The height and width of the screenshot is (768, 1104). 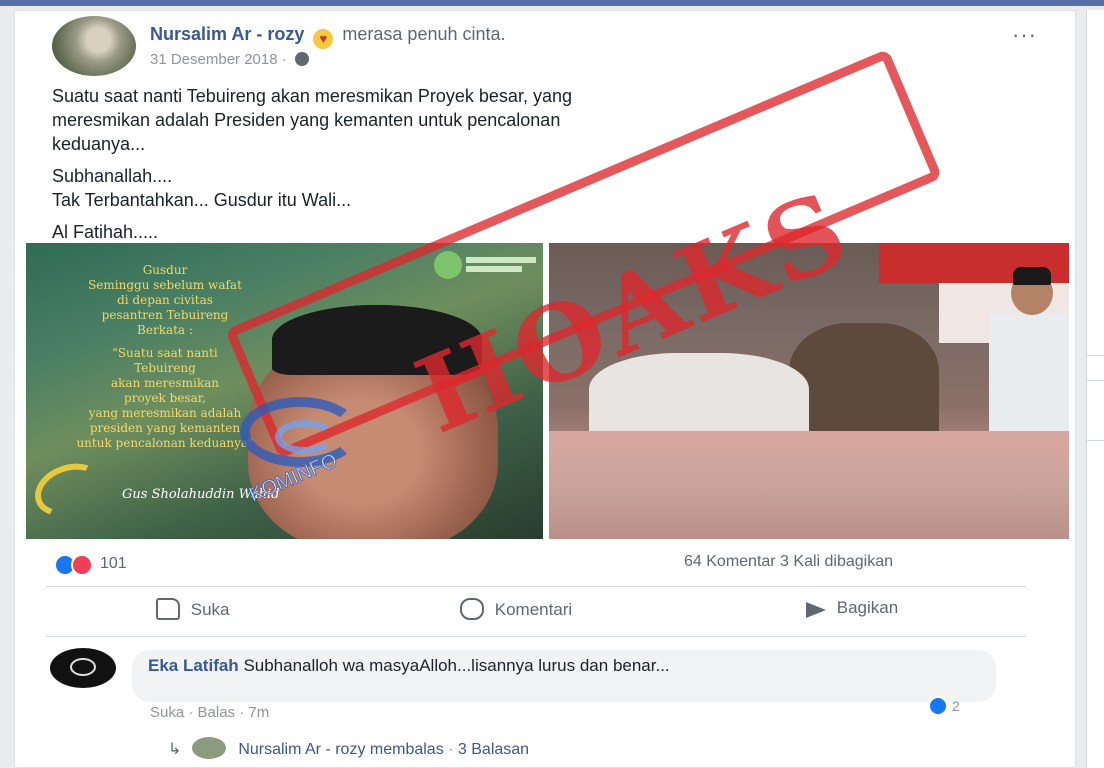 What do you see at coordinates (424, 34) in the screenshot?
I see `feeling-text: merasa penuh cinta.` at bounding box center [424, 34].